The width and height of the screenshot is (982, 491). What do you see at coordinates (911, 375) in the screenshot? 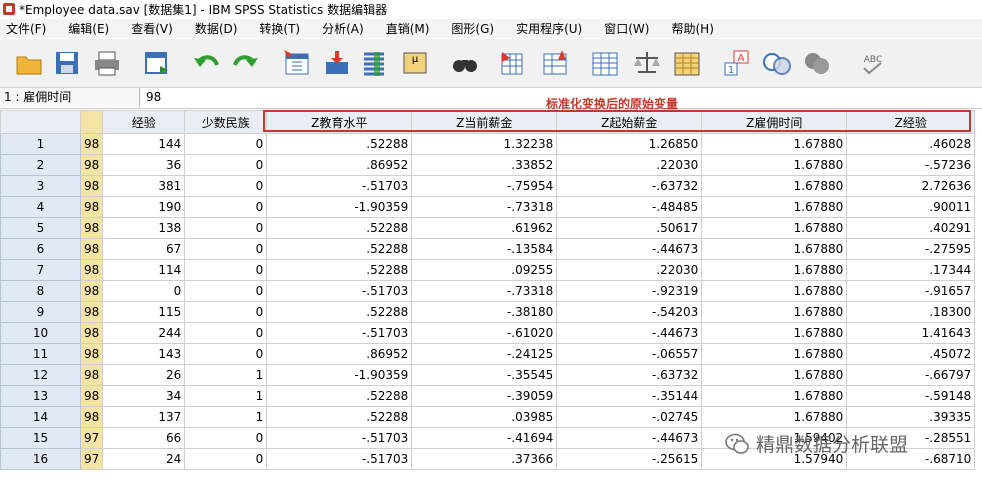
I see `data-cell: -.66797` at bounding box center [911, 375].